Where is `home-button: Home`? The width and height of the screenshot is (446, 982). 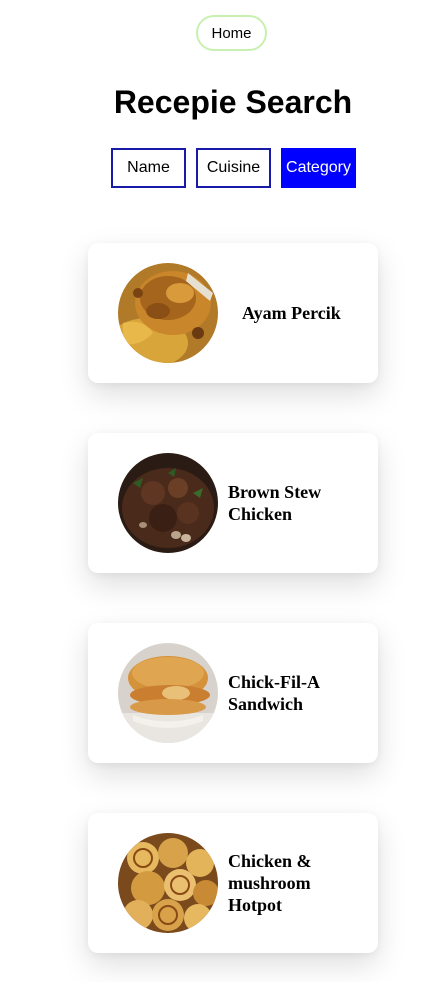 home-button: Home is located at coordinates (231, 33).